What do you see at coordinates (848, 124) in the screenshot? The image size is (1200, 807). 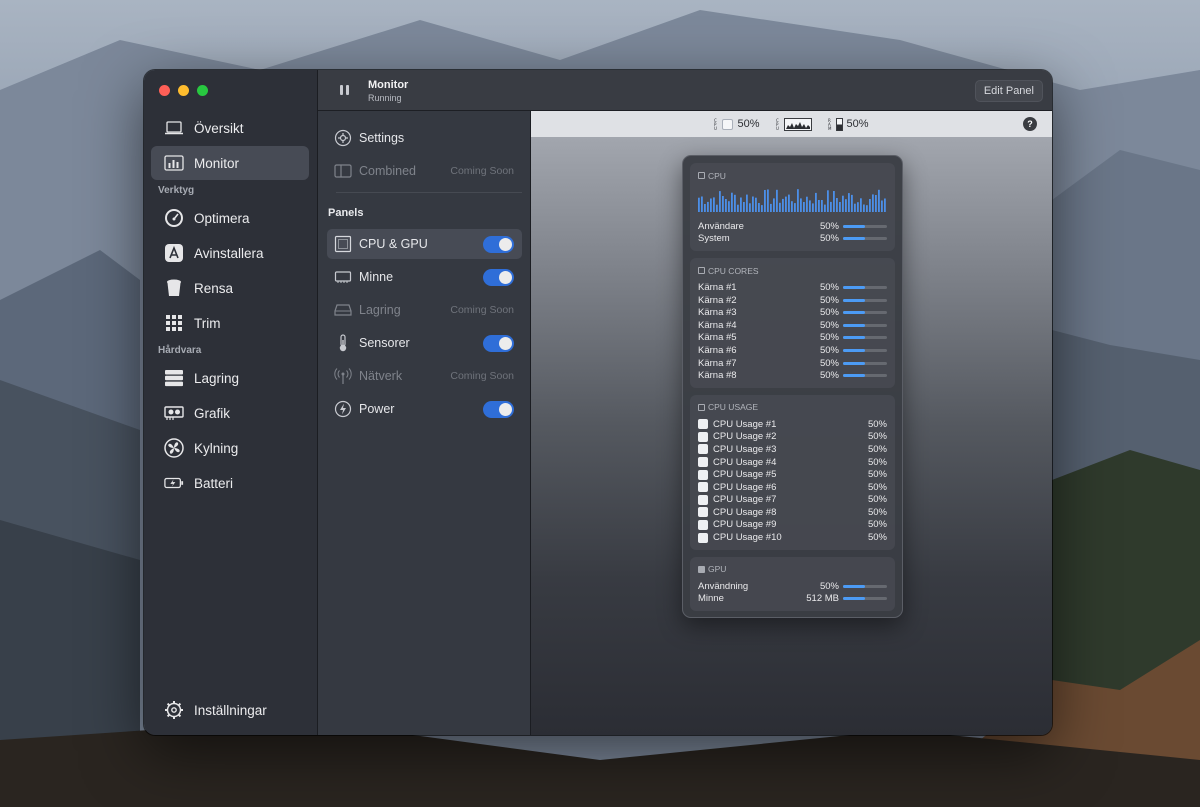 I see `menubar-memory-item: RAM 50%` at bounding box center [848, 124].